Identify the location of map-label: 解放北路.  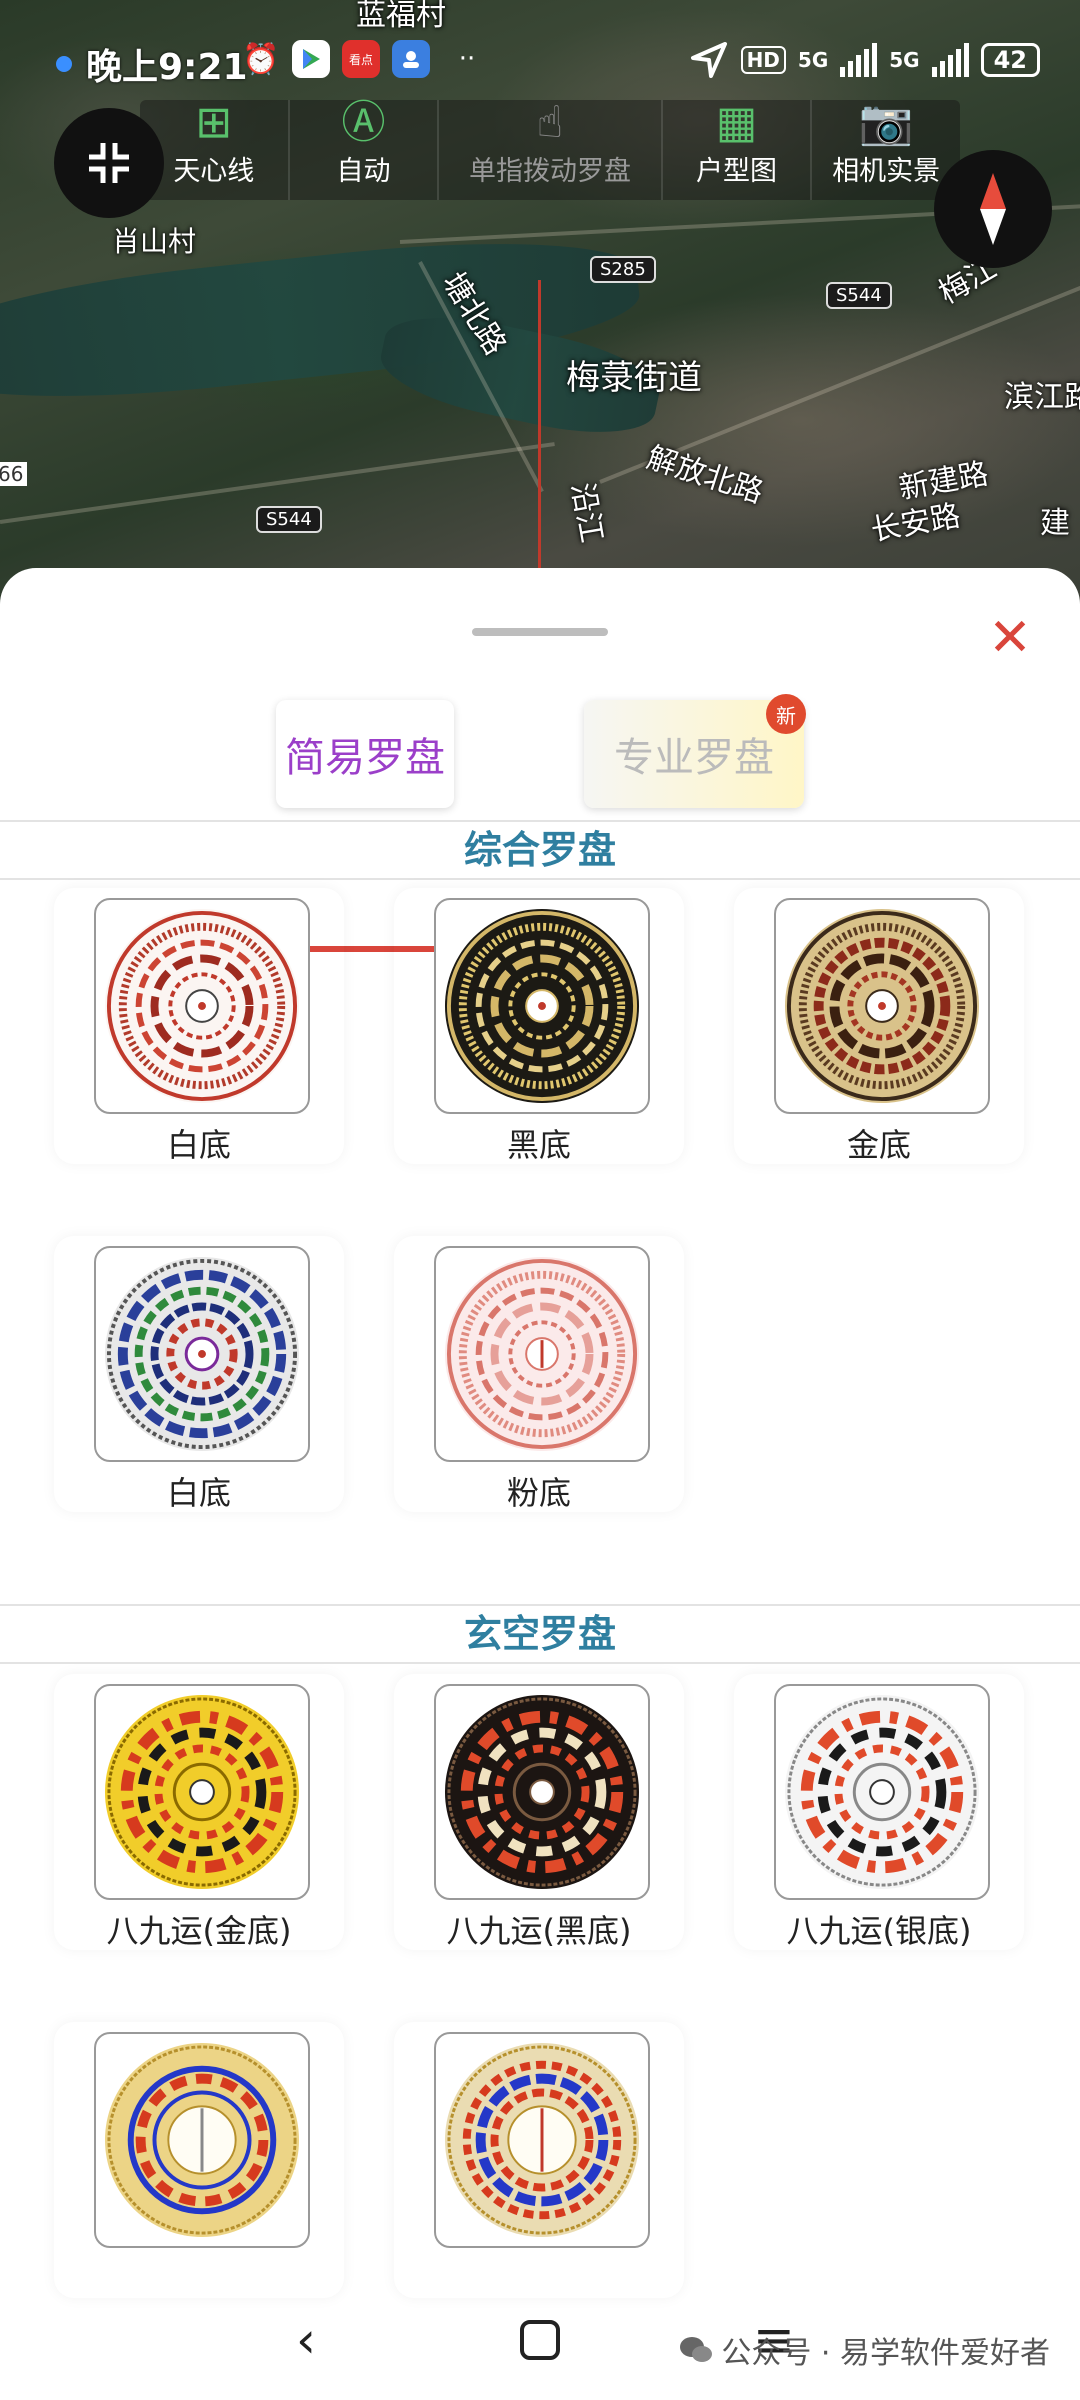
(705, 475).